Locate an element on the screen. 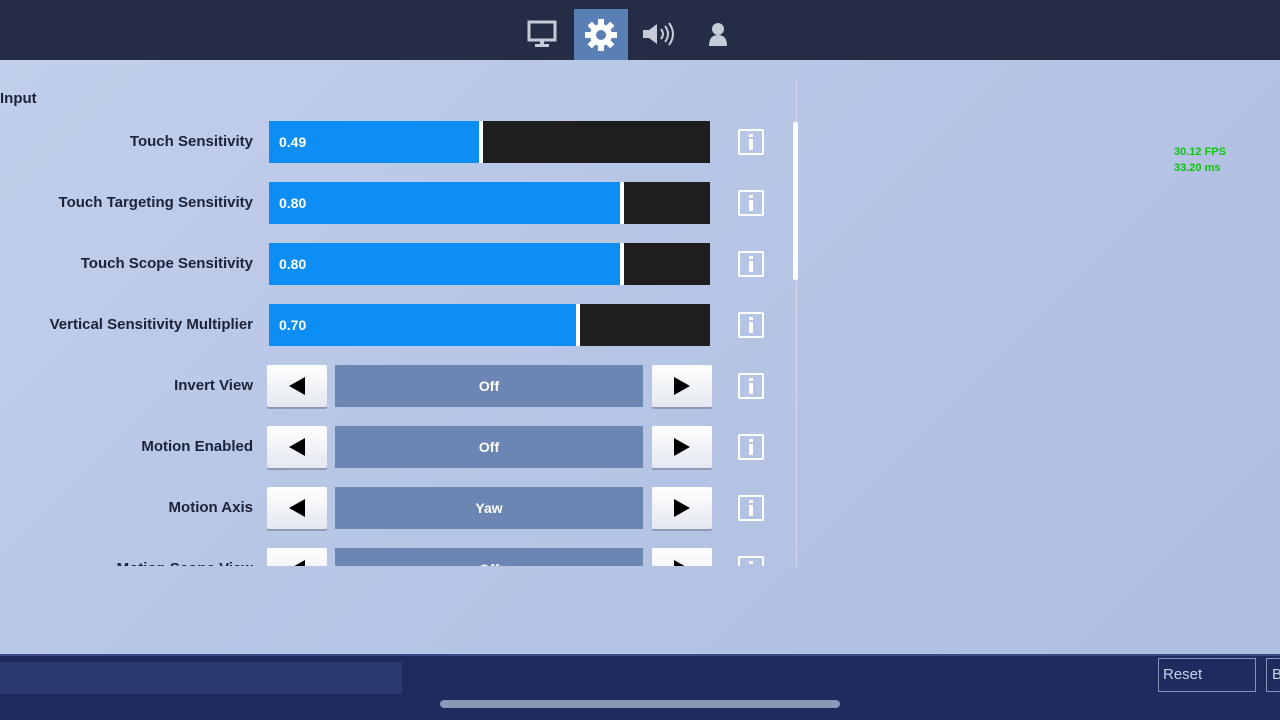  touch-targeting-sensitivity-slider: 0.80 is located at coordinates (489, 203).